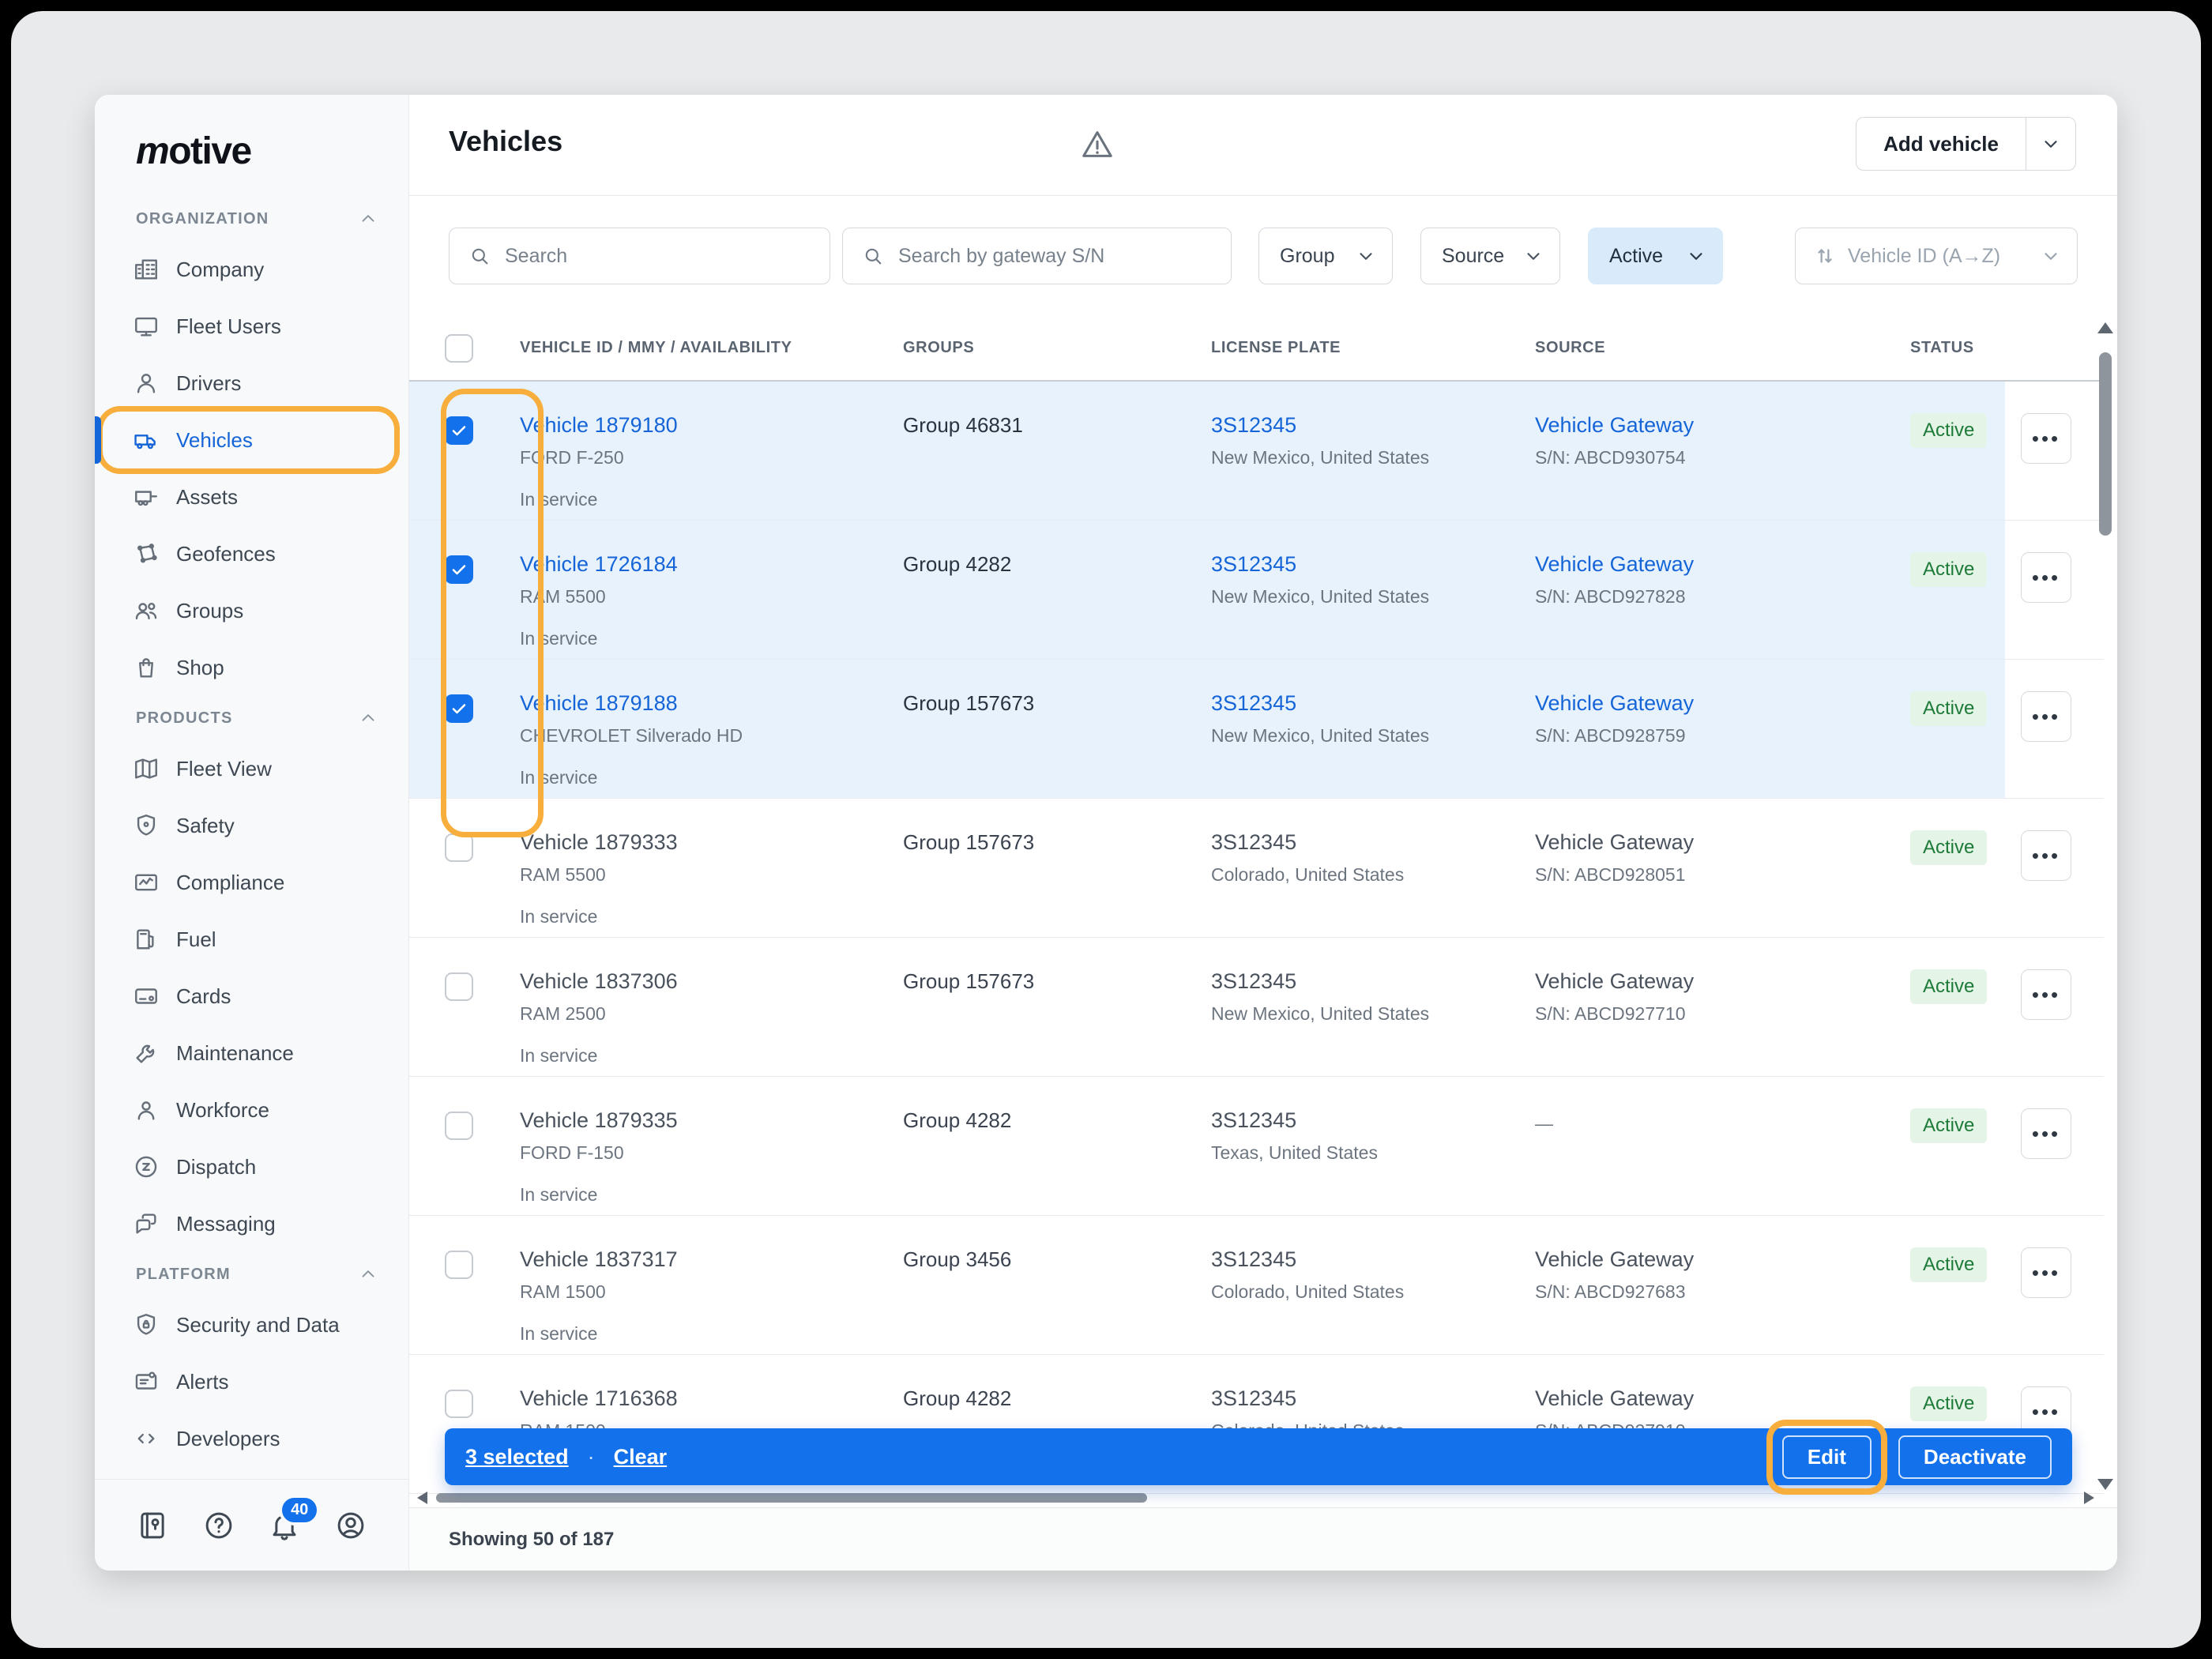 The height and width of the screenshot is (1659, 2212). I want to click on scroll-up-arrow, so click(2105, 327).